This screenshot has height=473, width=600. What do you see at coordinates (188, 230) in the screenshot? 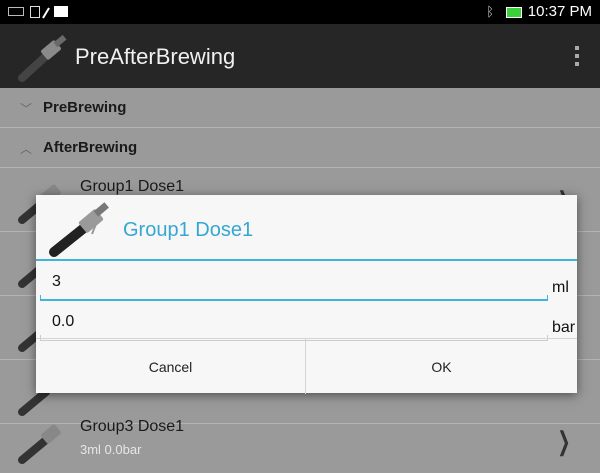
I see `dialog-title: Group1 Dose1` at bounding box center [188, 230].